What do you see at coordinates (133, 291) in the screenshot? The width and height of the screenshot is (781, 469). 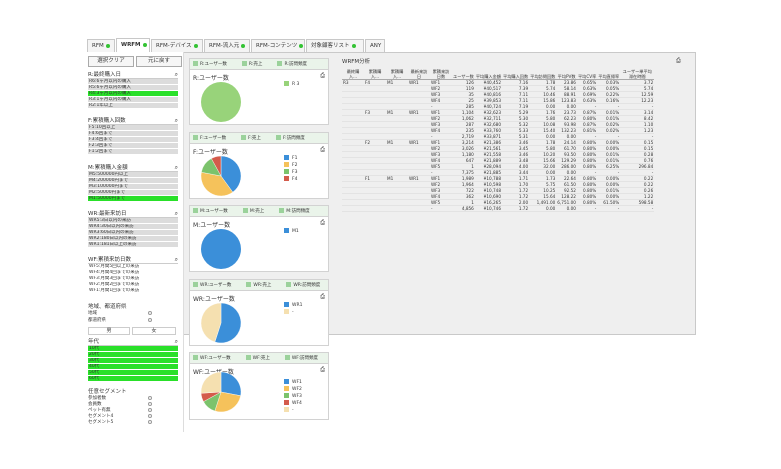 I see `filter-wf-item: WF1:月間1回までの来訪` at bounding box center [133, 291].